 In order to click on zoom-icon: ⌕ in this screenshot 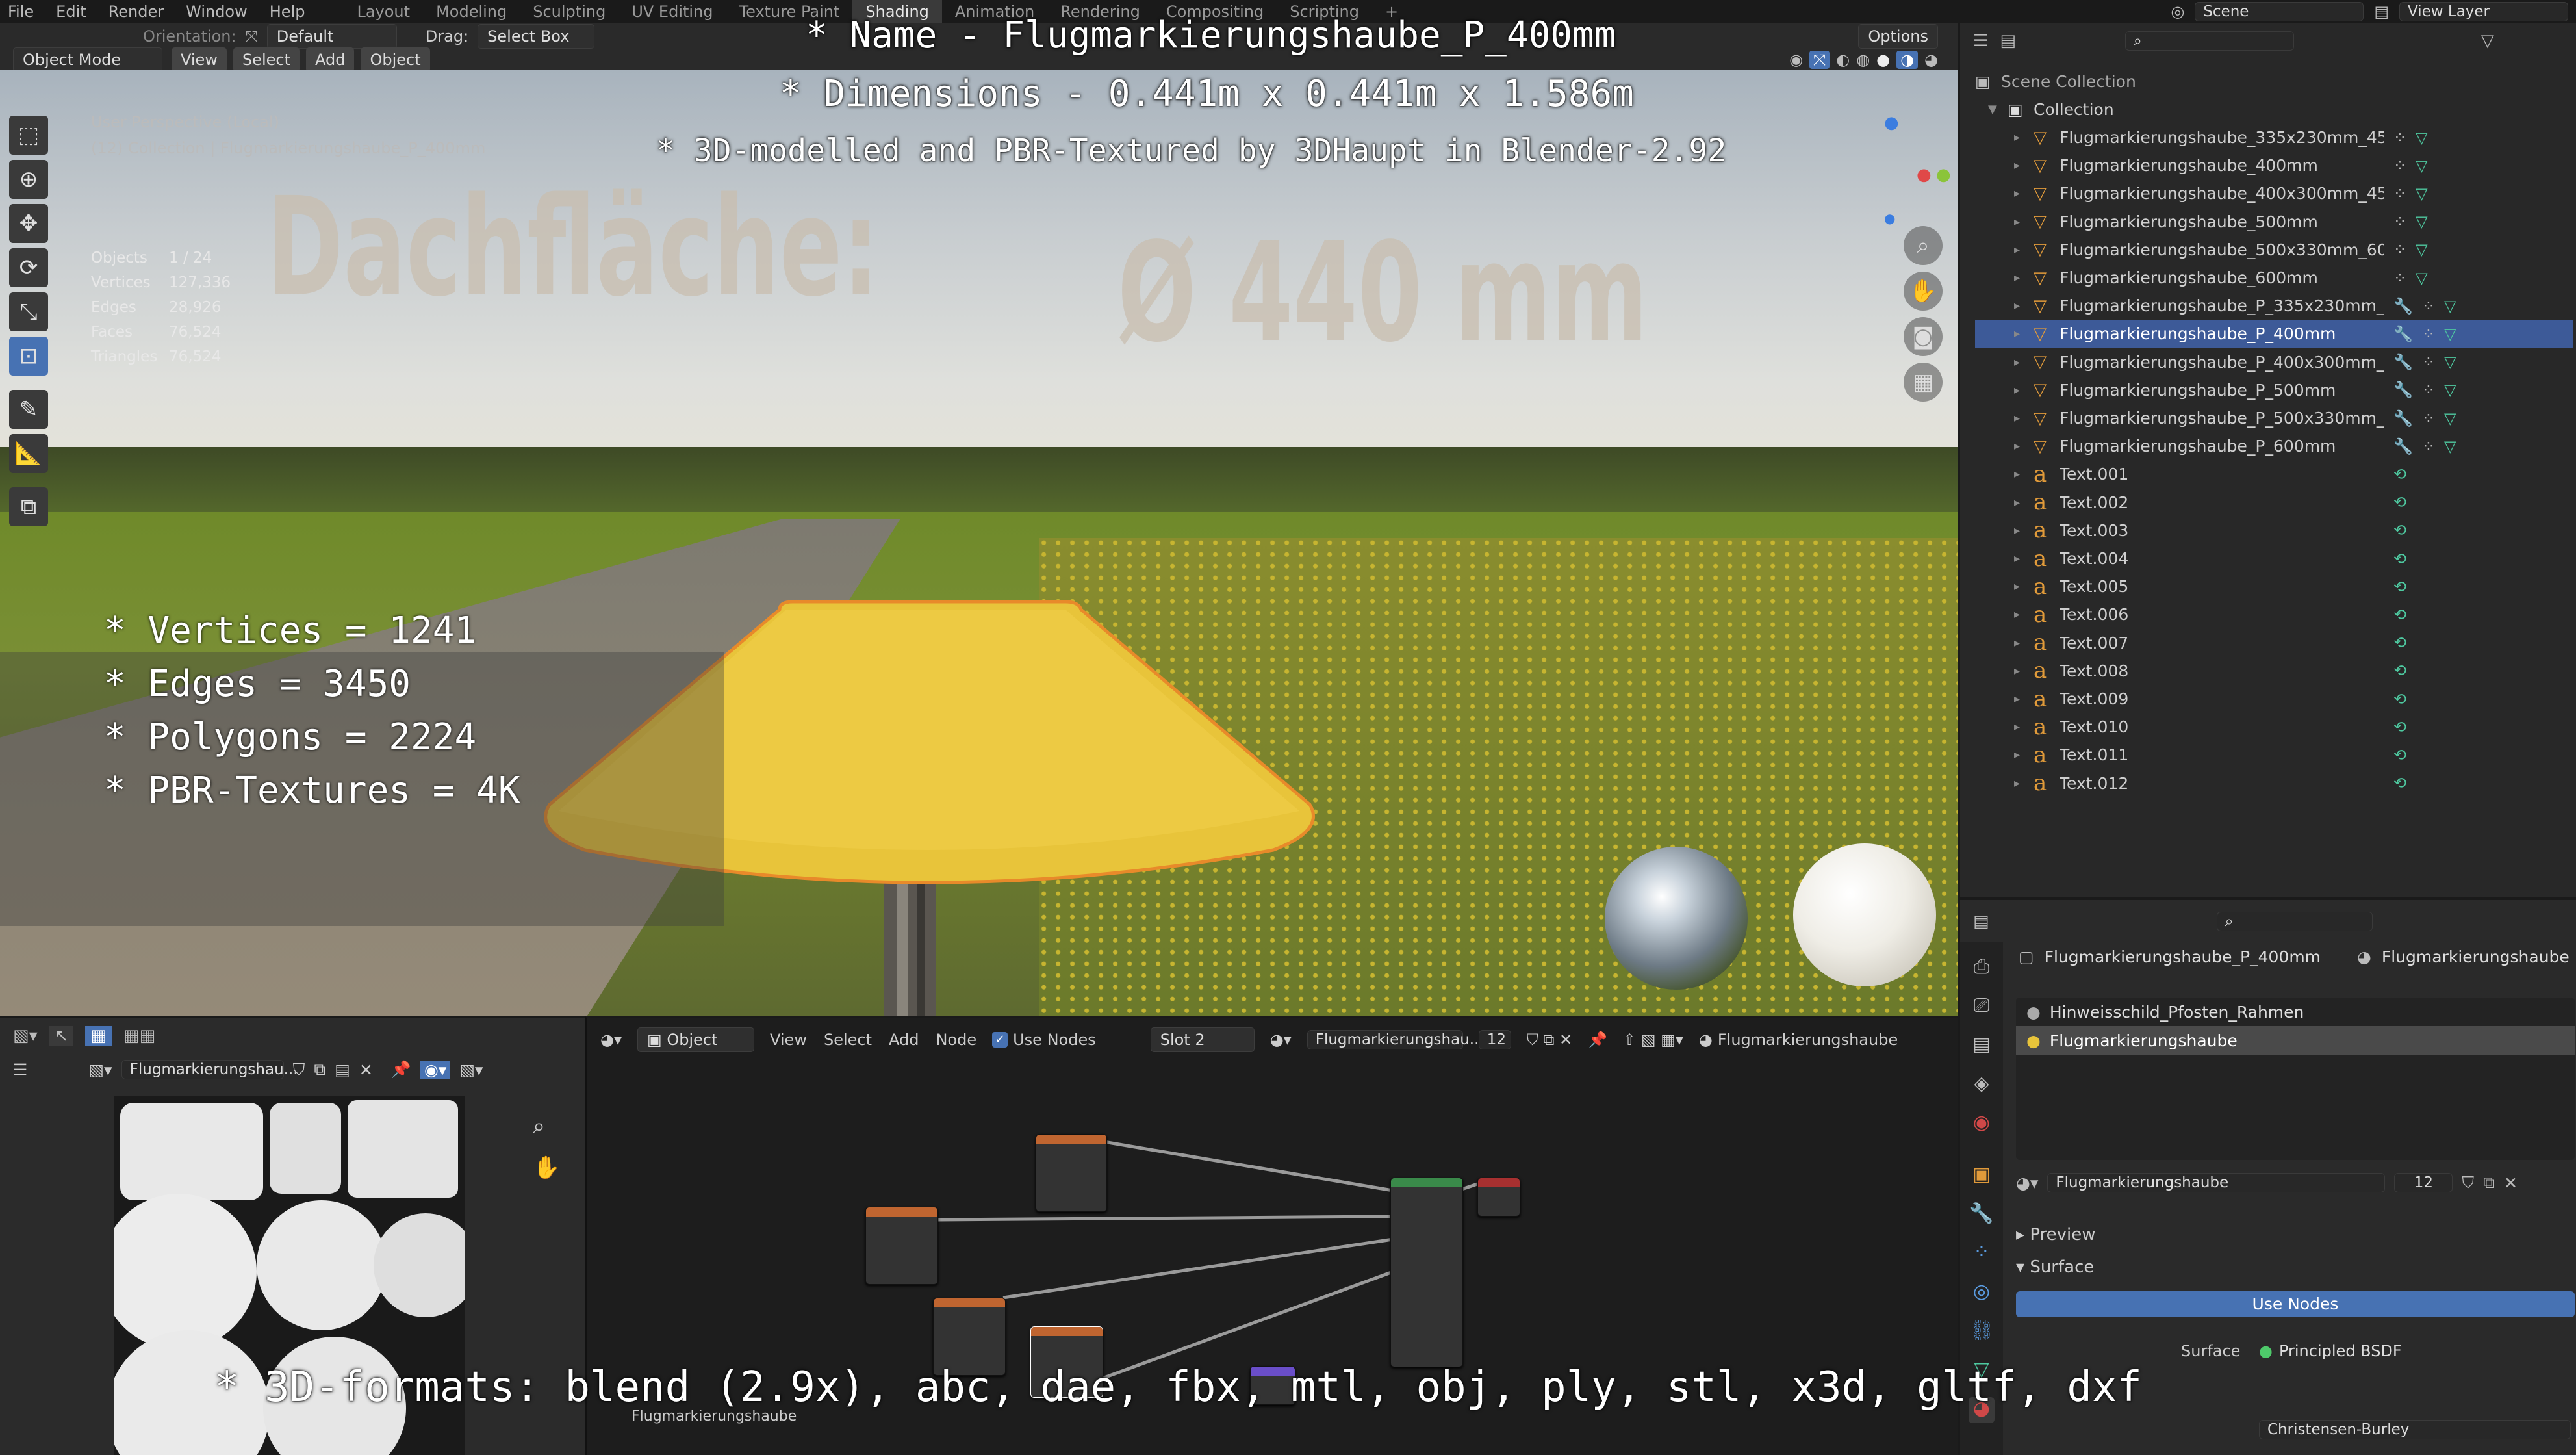, I will do `click(1923, 246)`.